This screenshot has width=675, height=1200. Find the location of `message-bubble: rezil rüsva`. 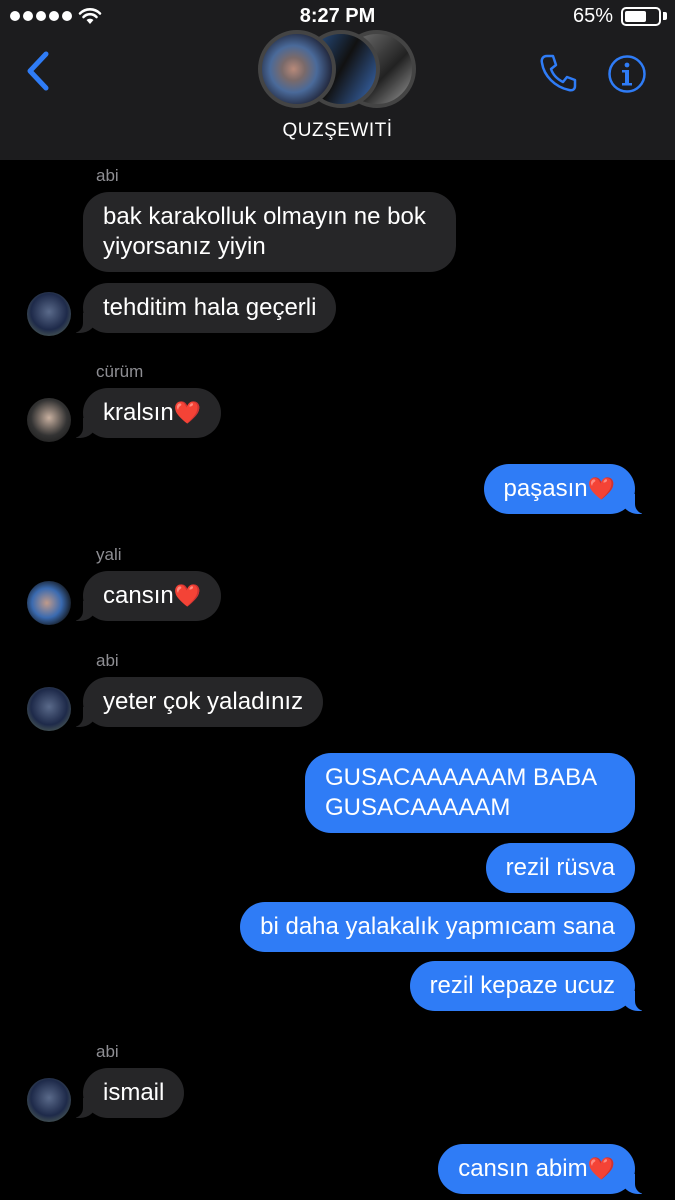

message-bubble: rezil rüsva is located at coordinates (560, 868).